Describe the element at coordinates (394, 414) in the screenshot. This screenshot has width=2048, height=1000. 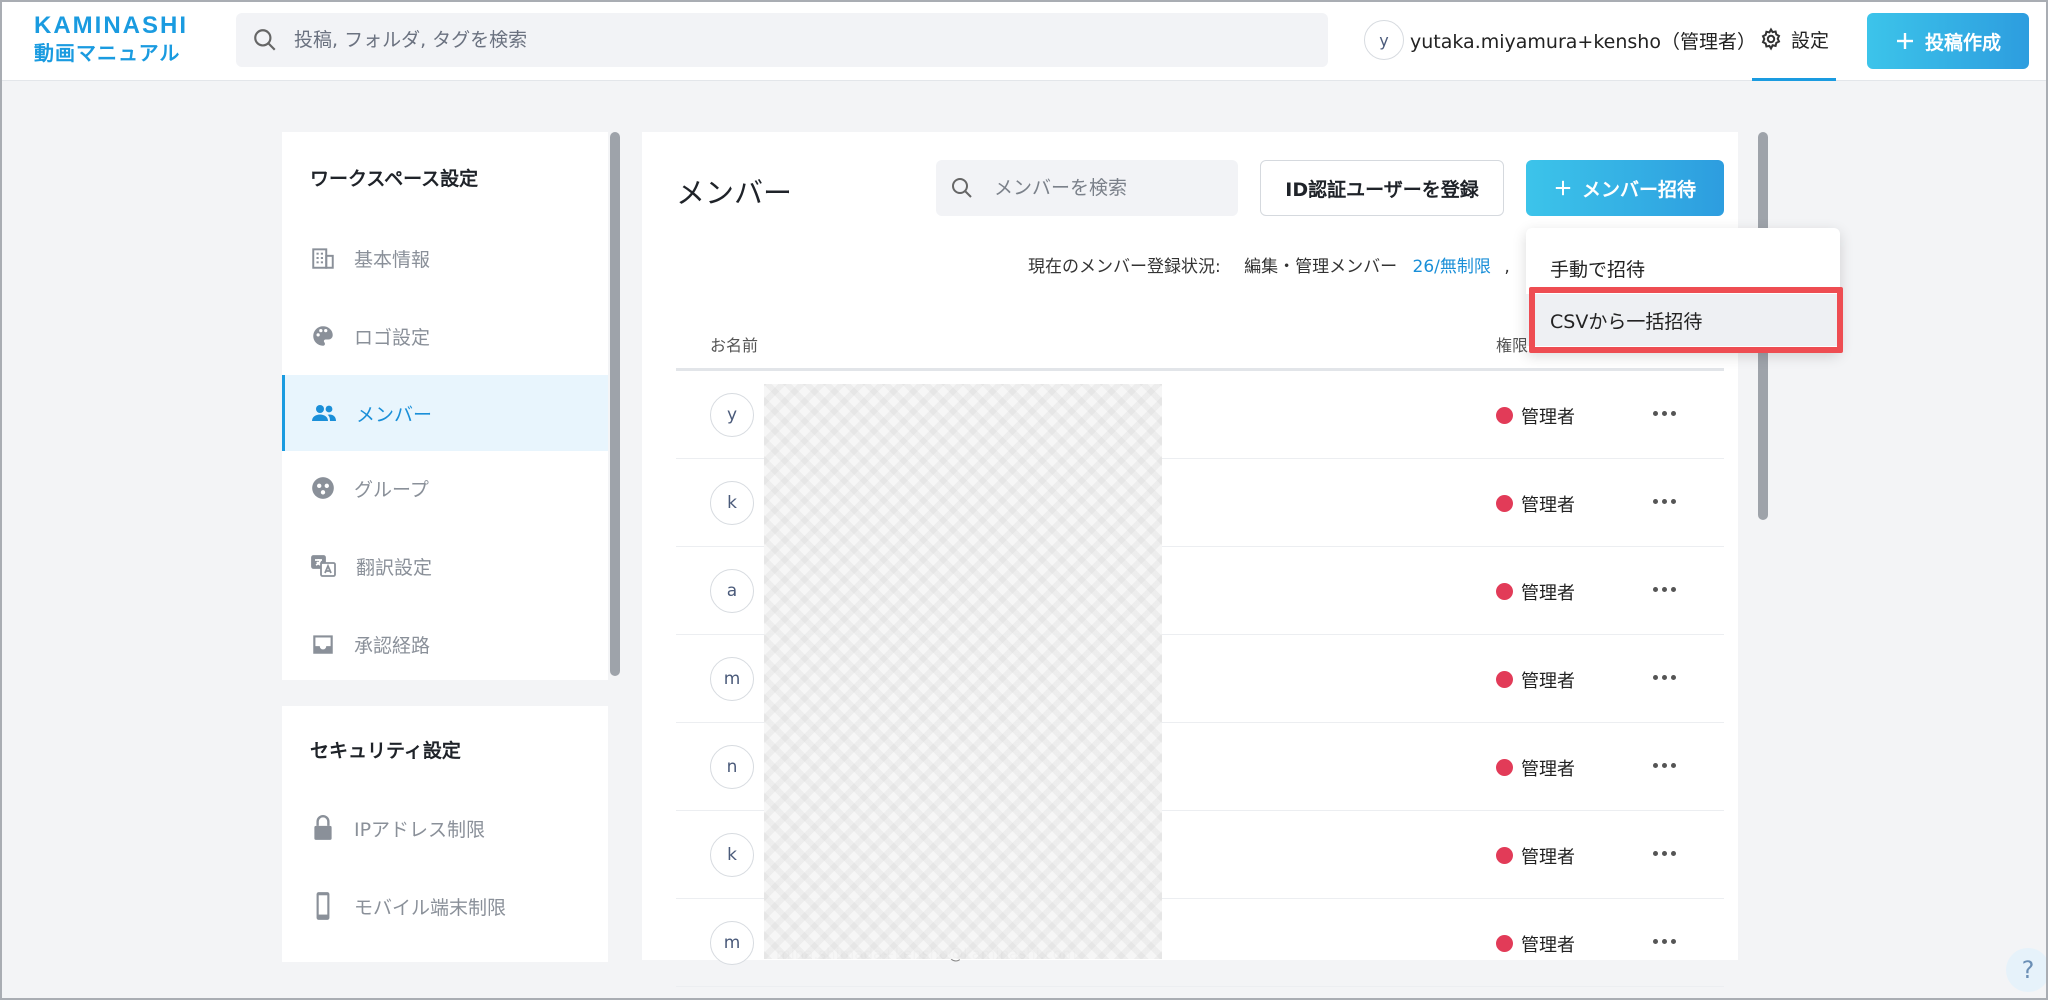
I see `sidebar-item-label: メンバー` at that location.